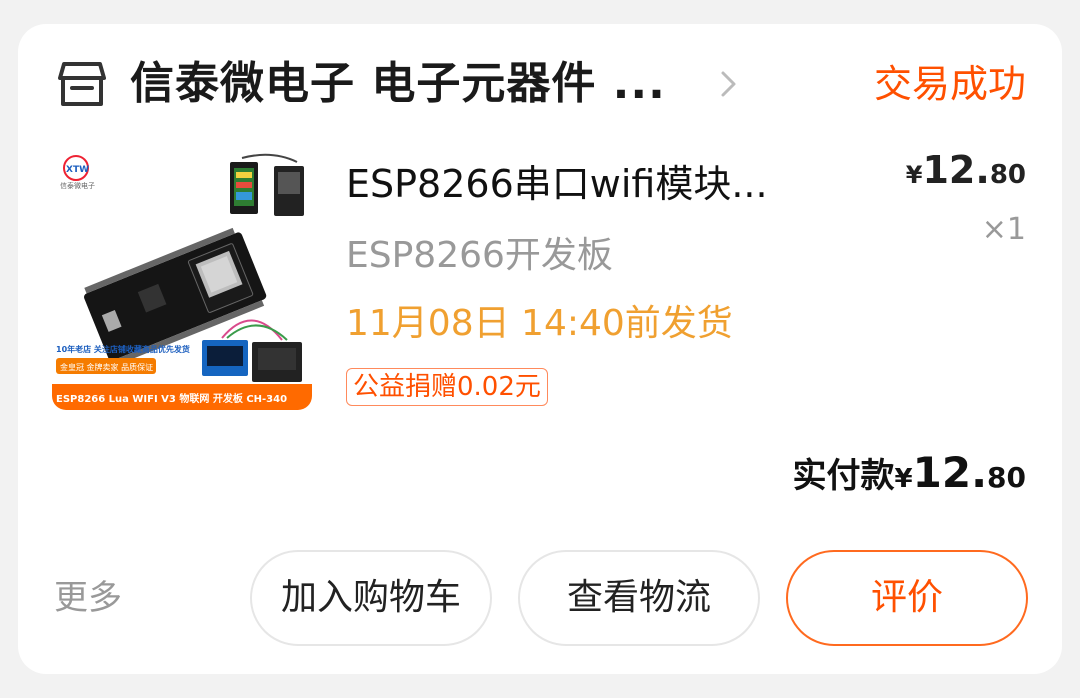 Image resolution: width=1080 pixels, height=698 pixels. I want to click on price-decimal: 80, so click(1007, 175).